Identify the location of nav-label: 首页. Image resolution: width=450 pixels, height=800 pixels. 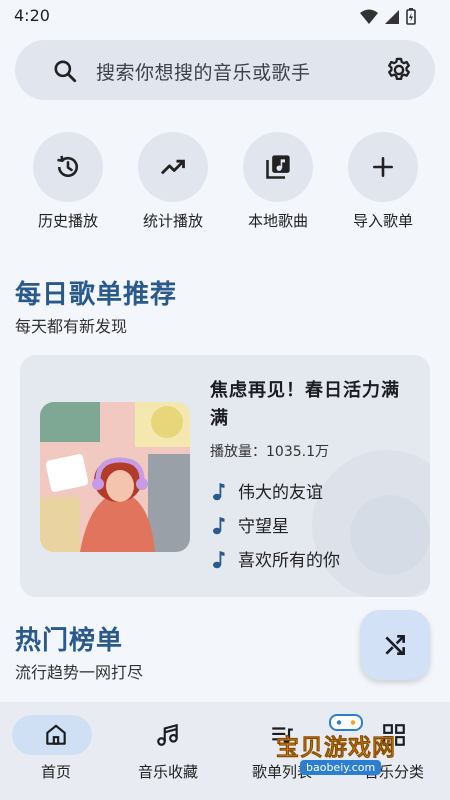
(55, 772).